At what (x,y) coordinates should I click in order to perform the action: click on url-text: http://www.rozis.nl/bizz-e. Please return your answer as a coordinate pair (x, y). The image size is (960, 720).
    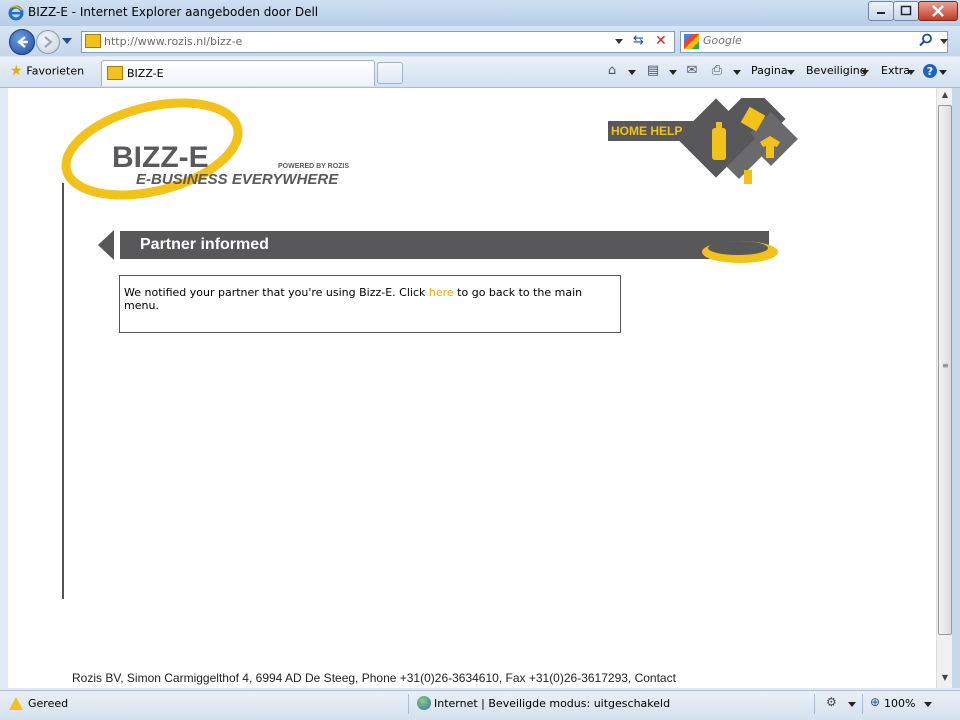
    Looking at the image, I should click on (173, 41).